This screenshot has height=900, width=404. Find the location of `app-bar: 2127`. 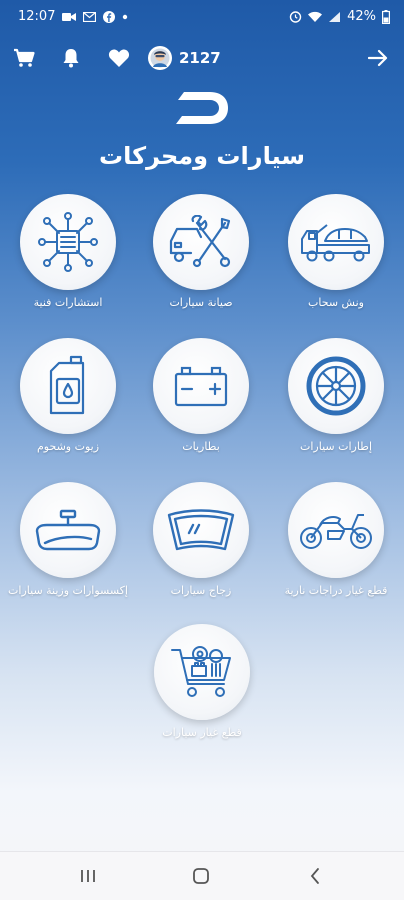

app-bar: 2127 is located at coordinates (202, 59).